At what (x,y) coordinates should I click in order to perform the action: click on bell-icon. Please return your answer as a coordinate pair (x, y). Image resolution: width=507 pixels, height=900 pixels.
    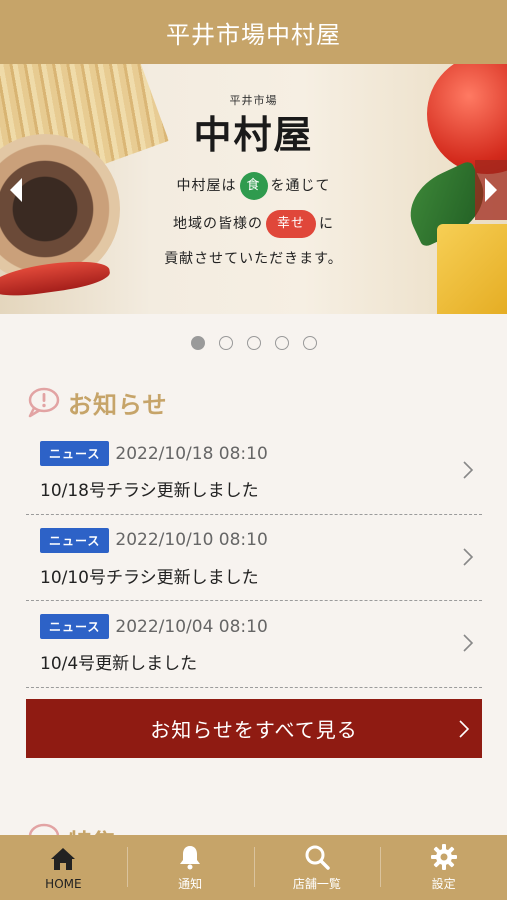
    Looking at the image, I should click on (190, 858).